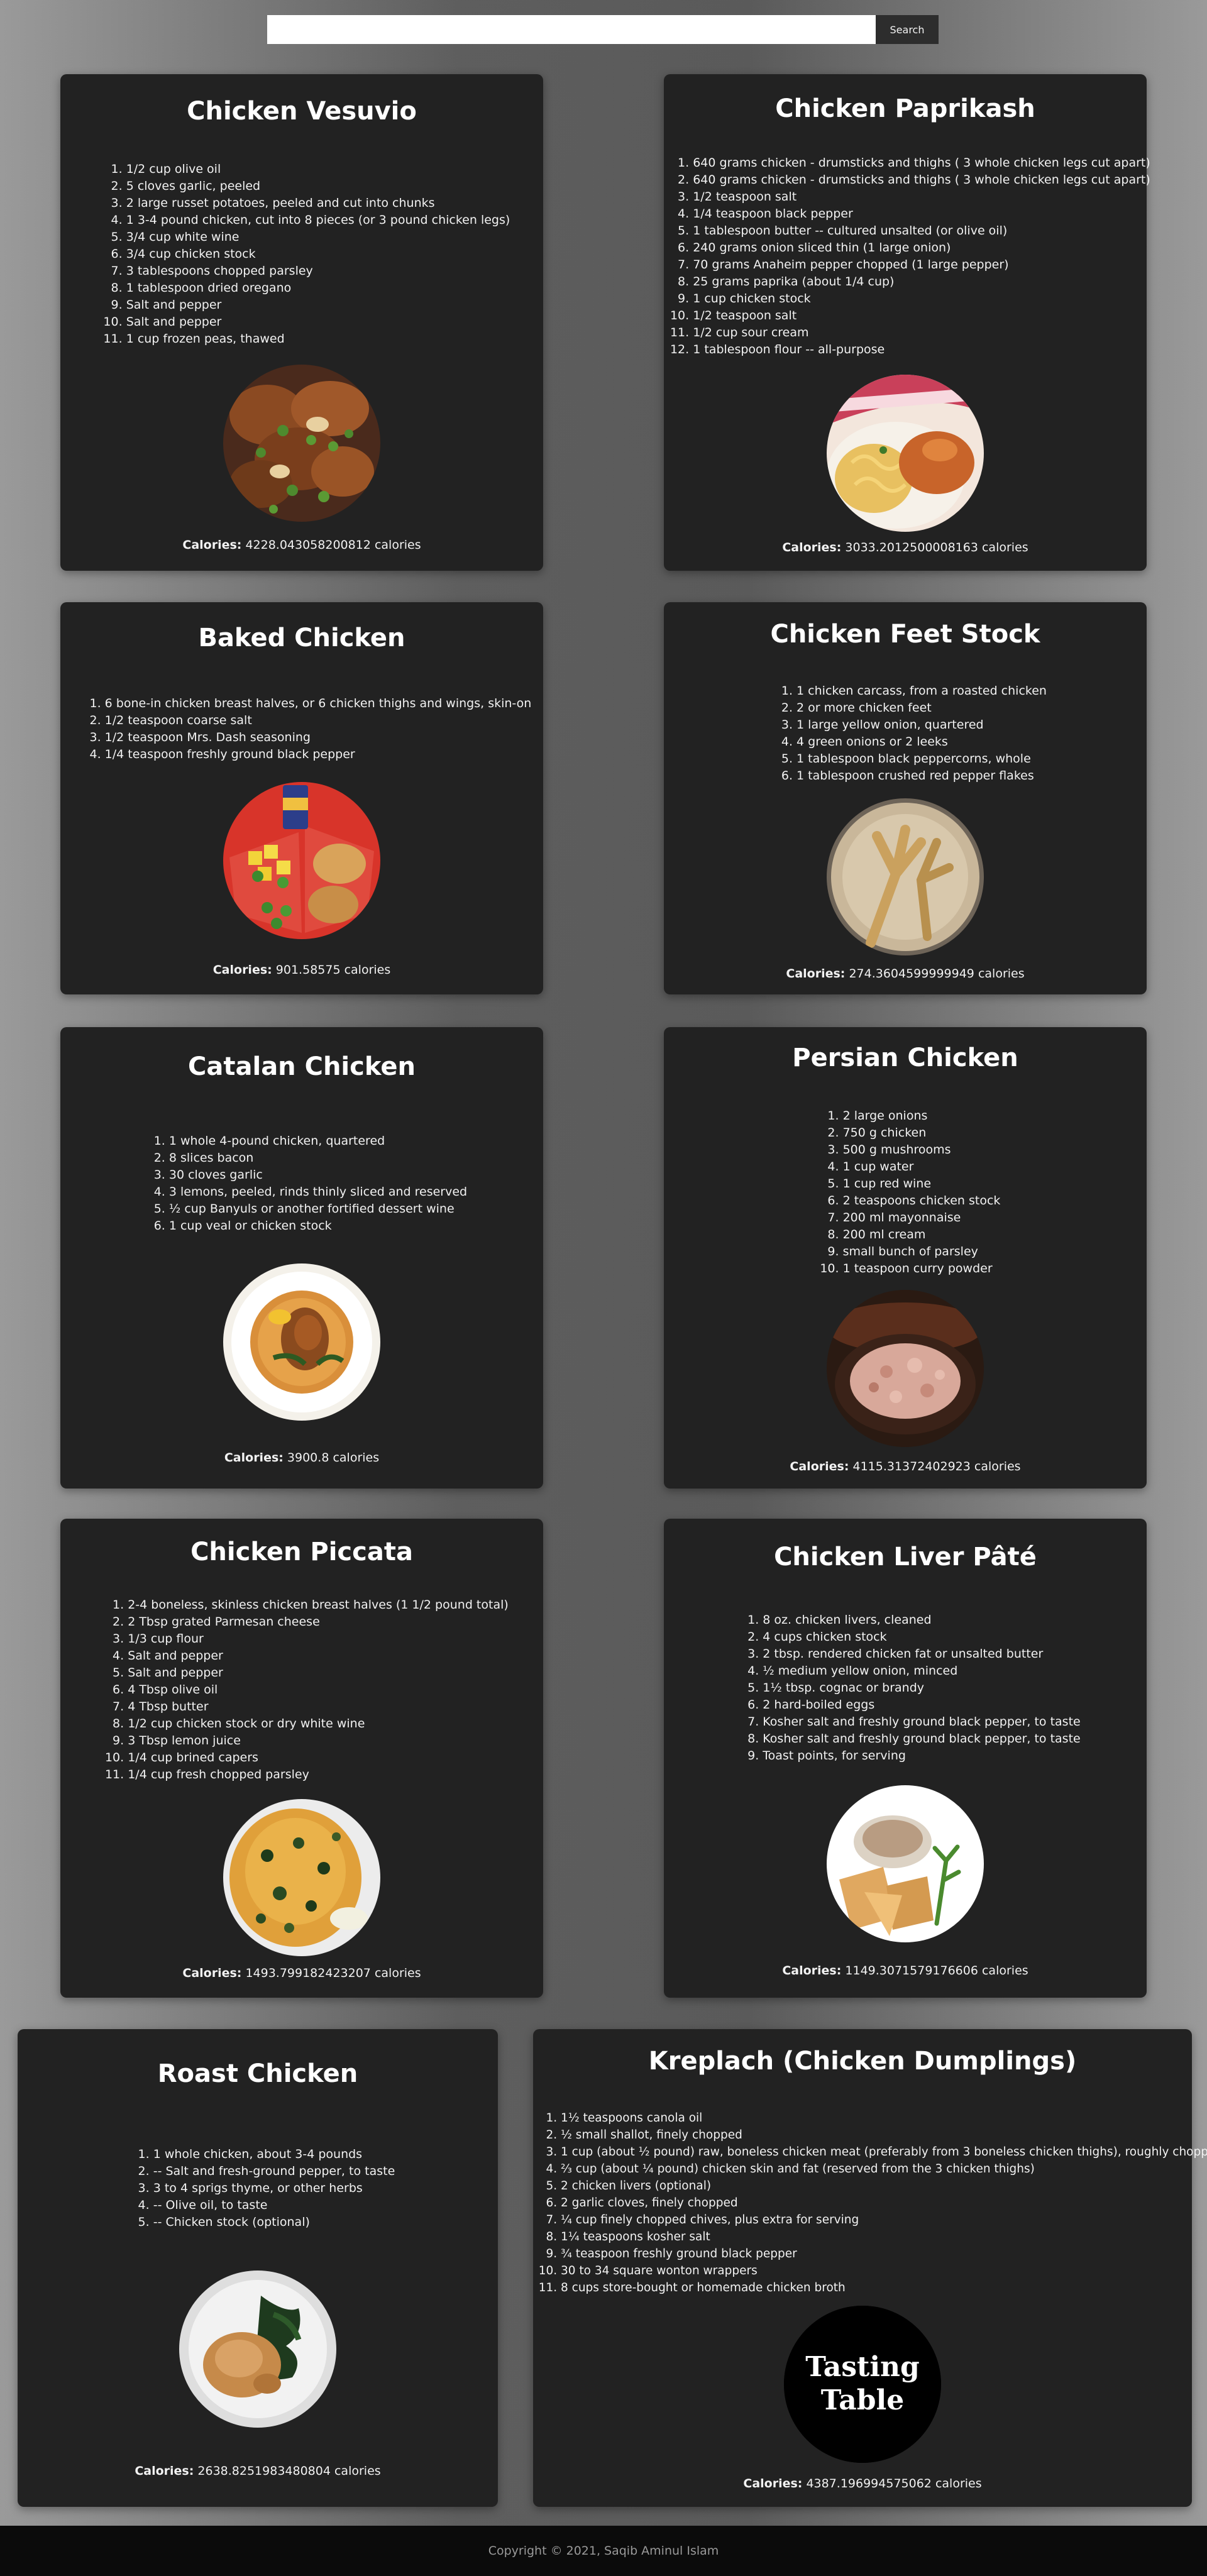 The width and height of the screenshot is (1207, 2576). Describe the element at coordinates (318, 288) in the screenshot. I see `ingredient-item: 1 tablespoon dried oregano` at that location.